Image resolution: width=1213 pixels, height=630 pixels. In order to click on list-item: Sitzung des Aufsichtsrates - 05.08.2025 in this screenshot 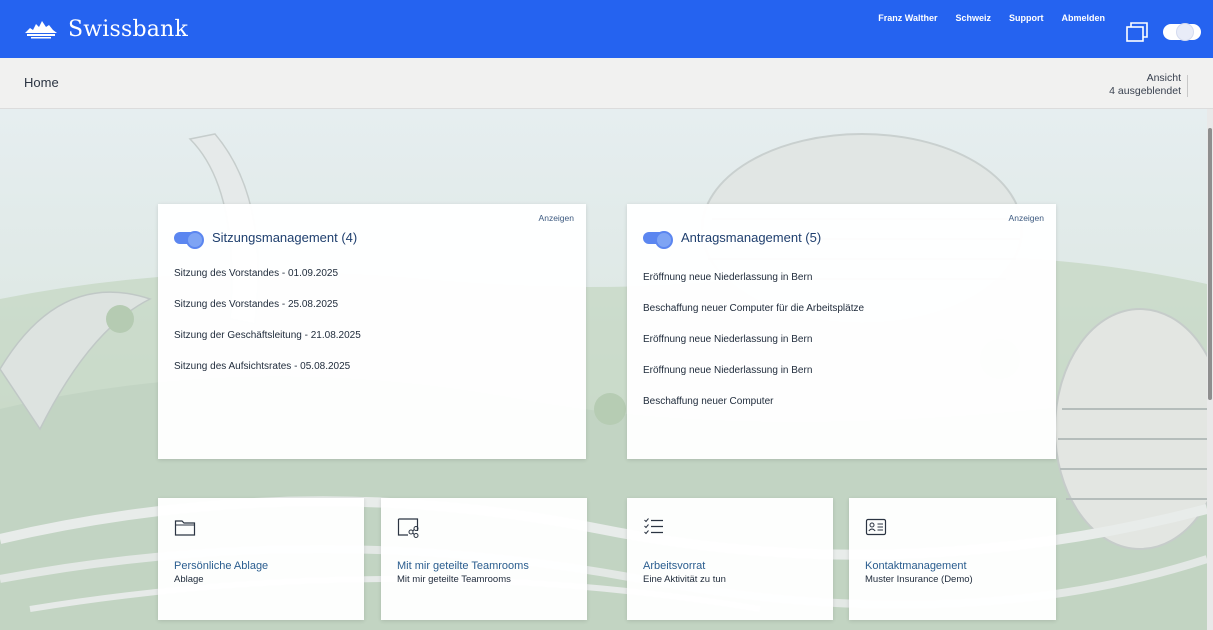, I will do `click(267, 375)`.